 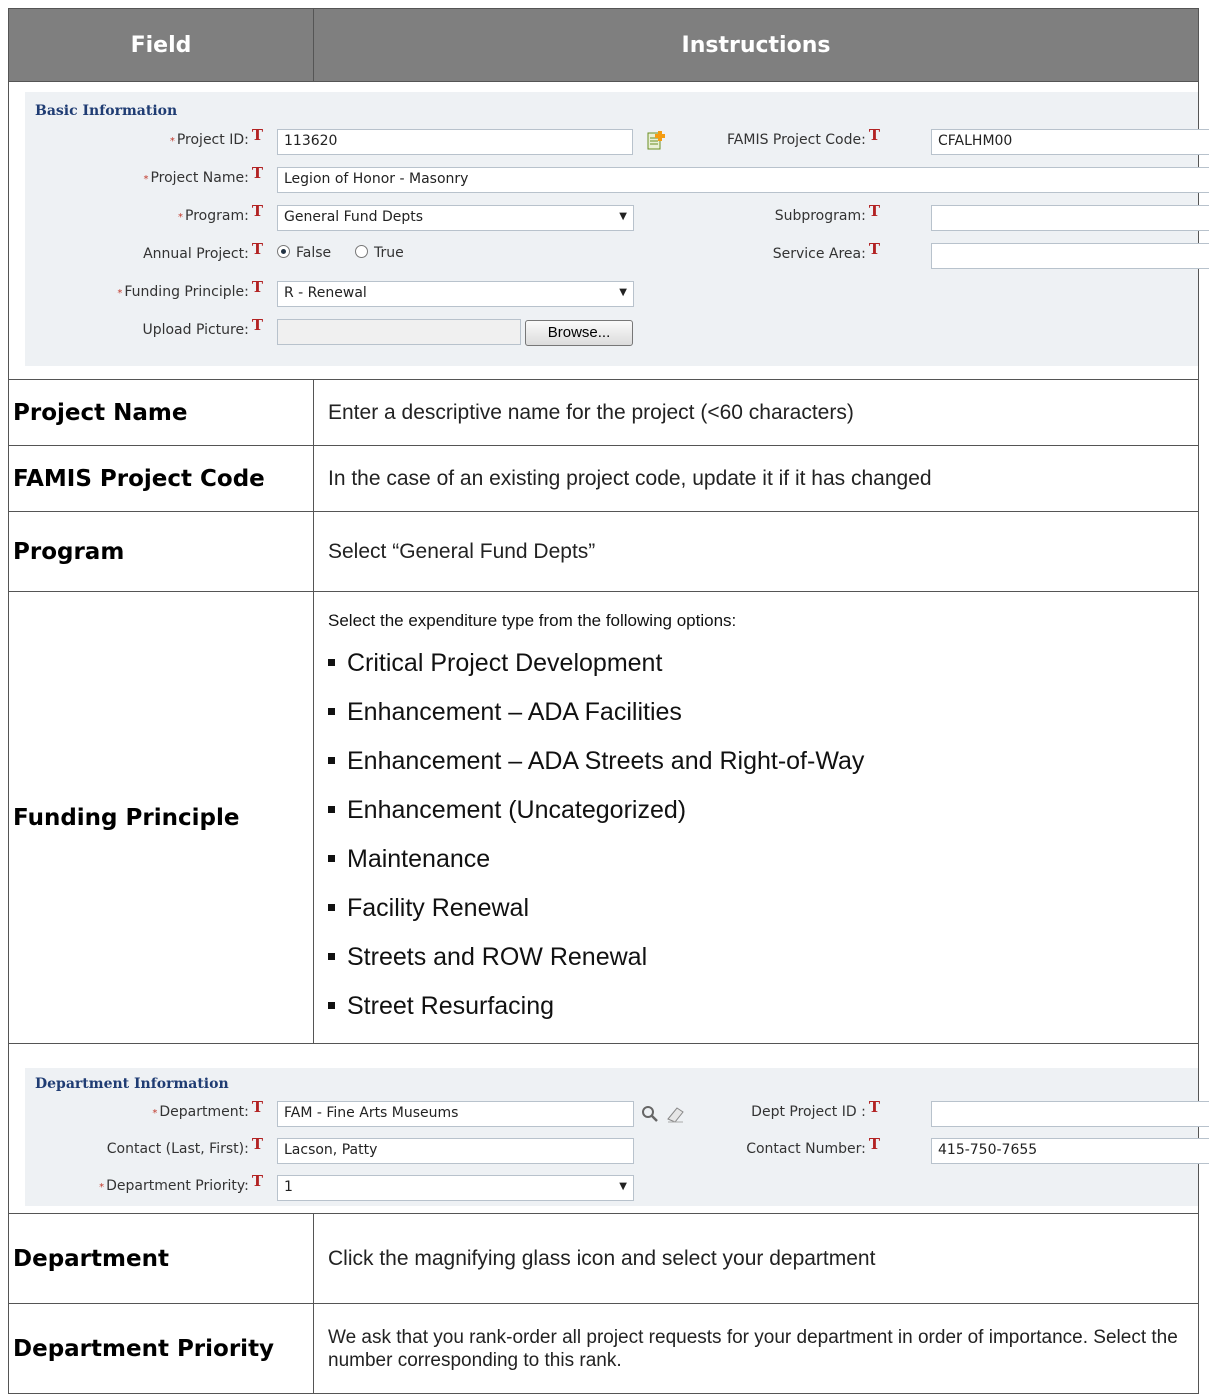 I want to click on list-item: Enhancement (Uncategorized), so click(x=763, y=810).